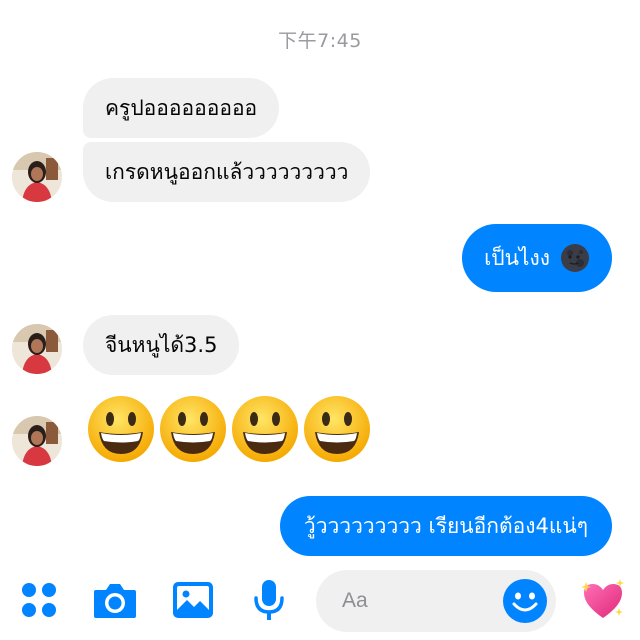 The image size is (640, 640). I want to click on message-composer, so click(436, 601).